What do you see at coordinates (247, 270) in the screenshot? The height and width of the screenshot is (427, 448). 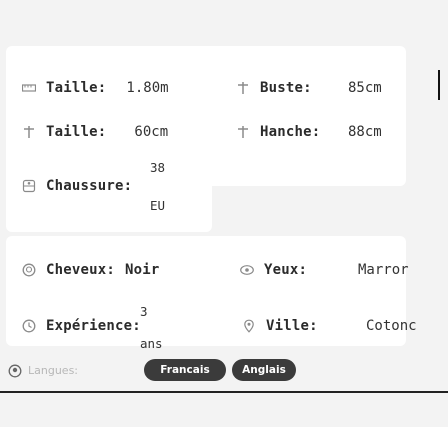 I see `eye-icon` at bounding box center [247, 270].